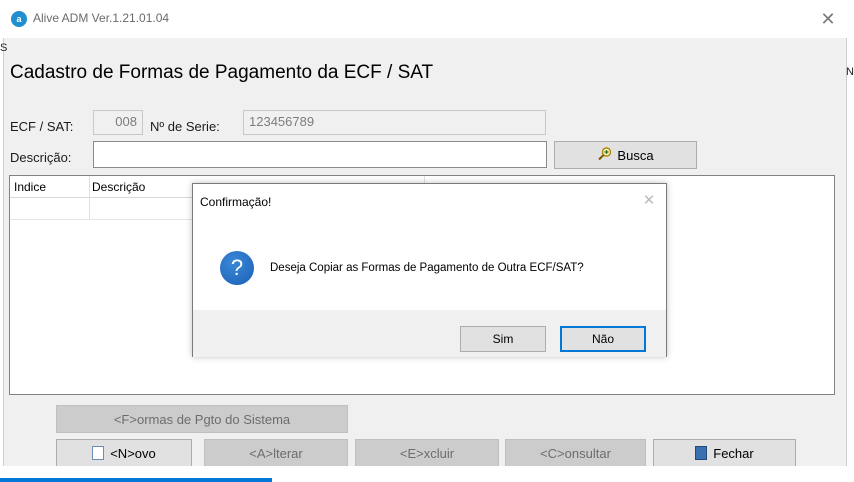 The width and height of the screenshot is (854, 482). What do you see at coordinates (394, 122) in the screenshot?
I see `serie-field: 123456789` at bounding box center [394, 122].